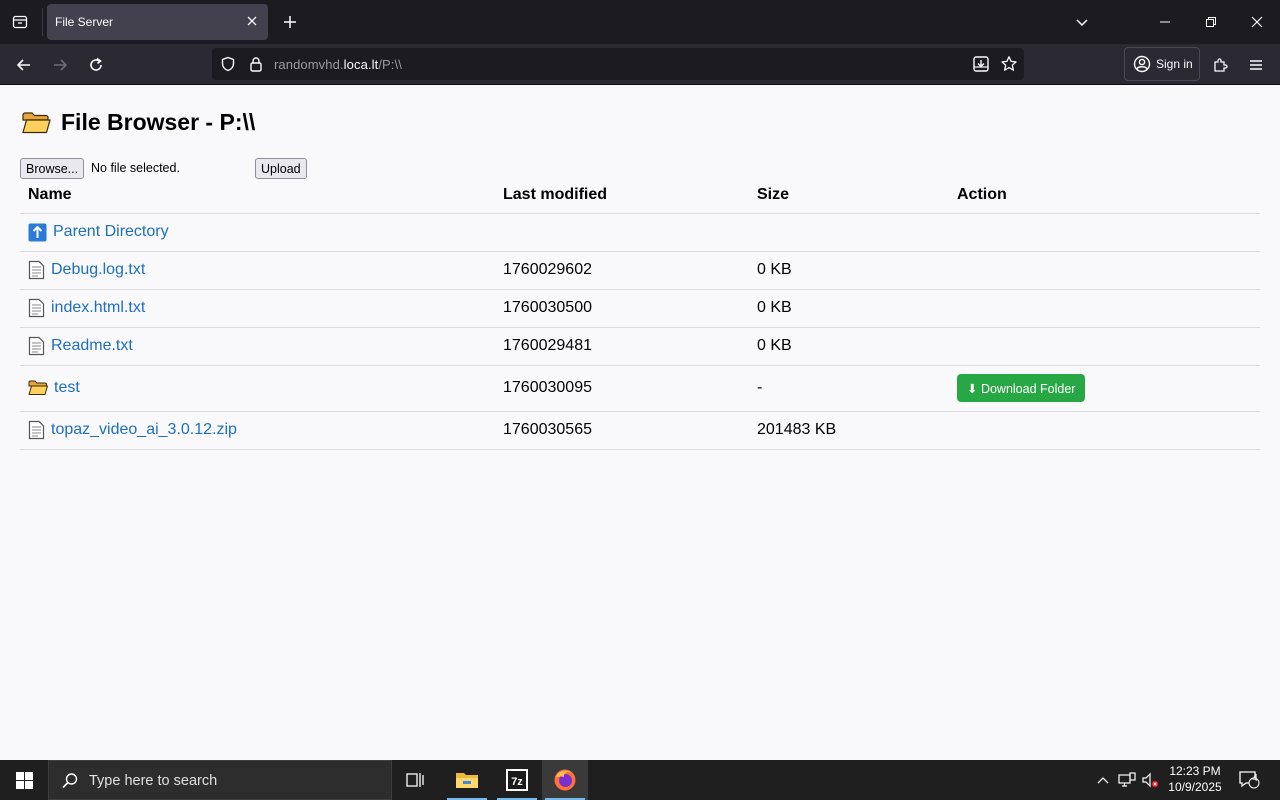 The image size is (1280, 800). Describe the element at coordinates (622, 232) in the screenshot. I see `modified-cell` at that location.